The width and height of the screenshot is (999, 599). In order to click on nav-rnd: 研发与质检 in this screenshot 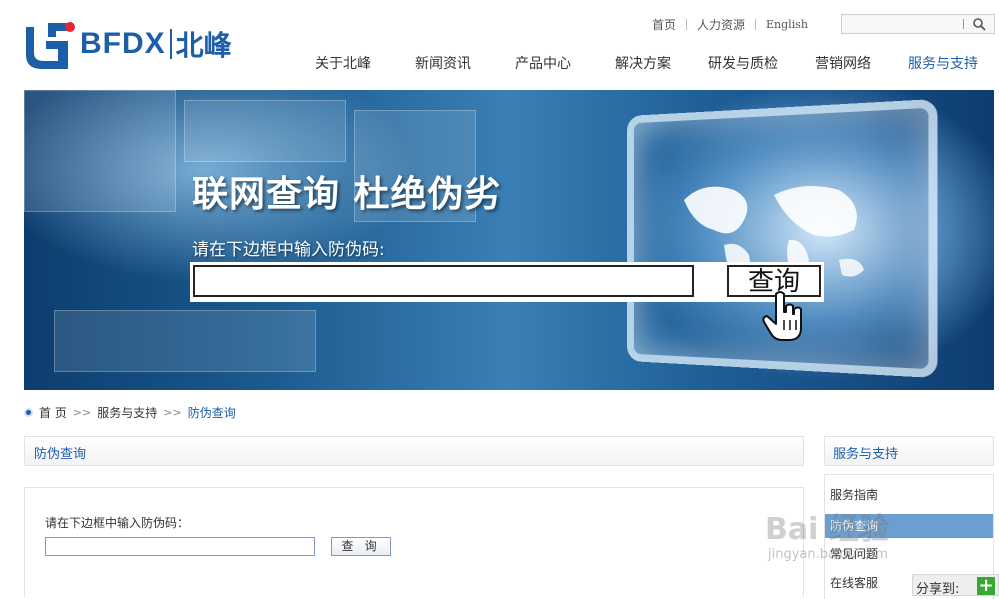, I will do `click(743, 63)`.